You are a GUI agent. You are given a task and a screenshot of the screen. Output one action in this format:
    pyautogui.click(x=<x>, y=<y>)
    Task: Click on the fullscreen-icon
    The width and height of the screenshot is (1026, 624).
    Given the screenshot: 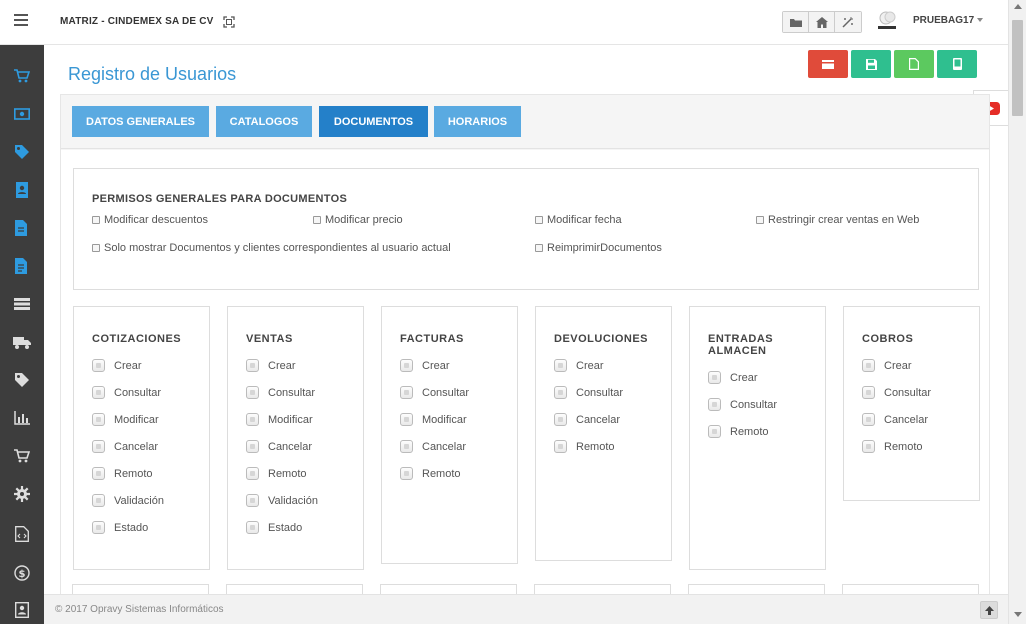 What is the action you would take?
    pyautogui.click(x=229, y=21)
    